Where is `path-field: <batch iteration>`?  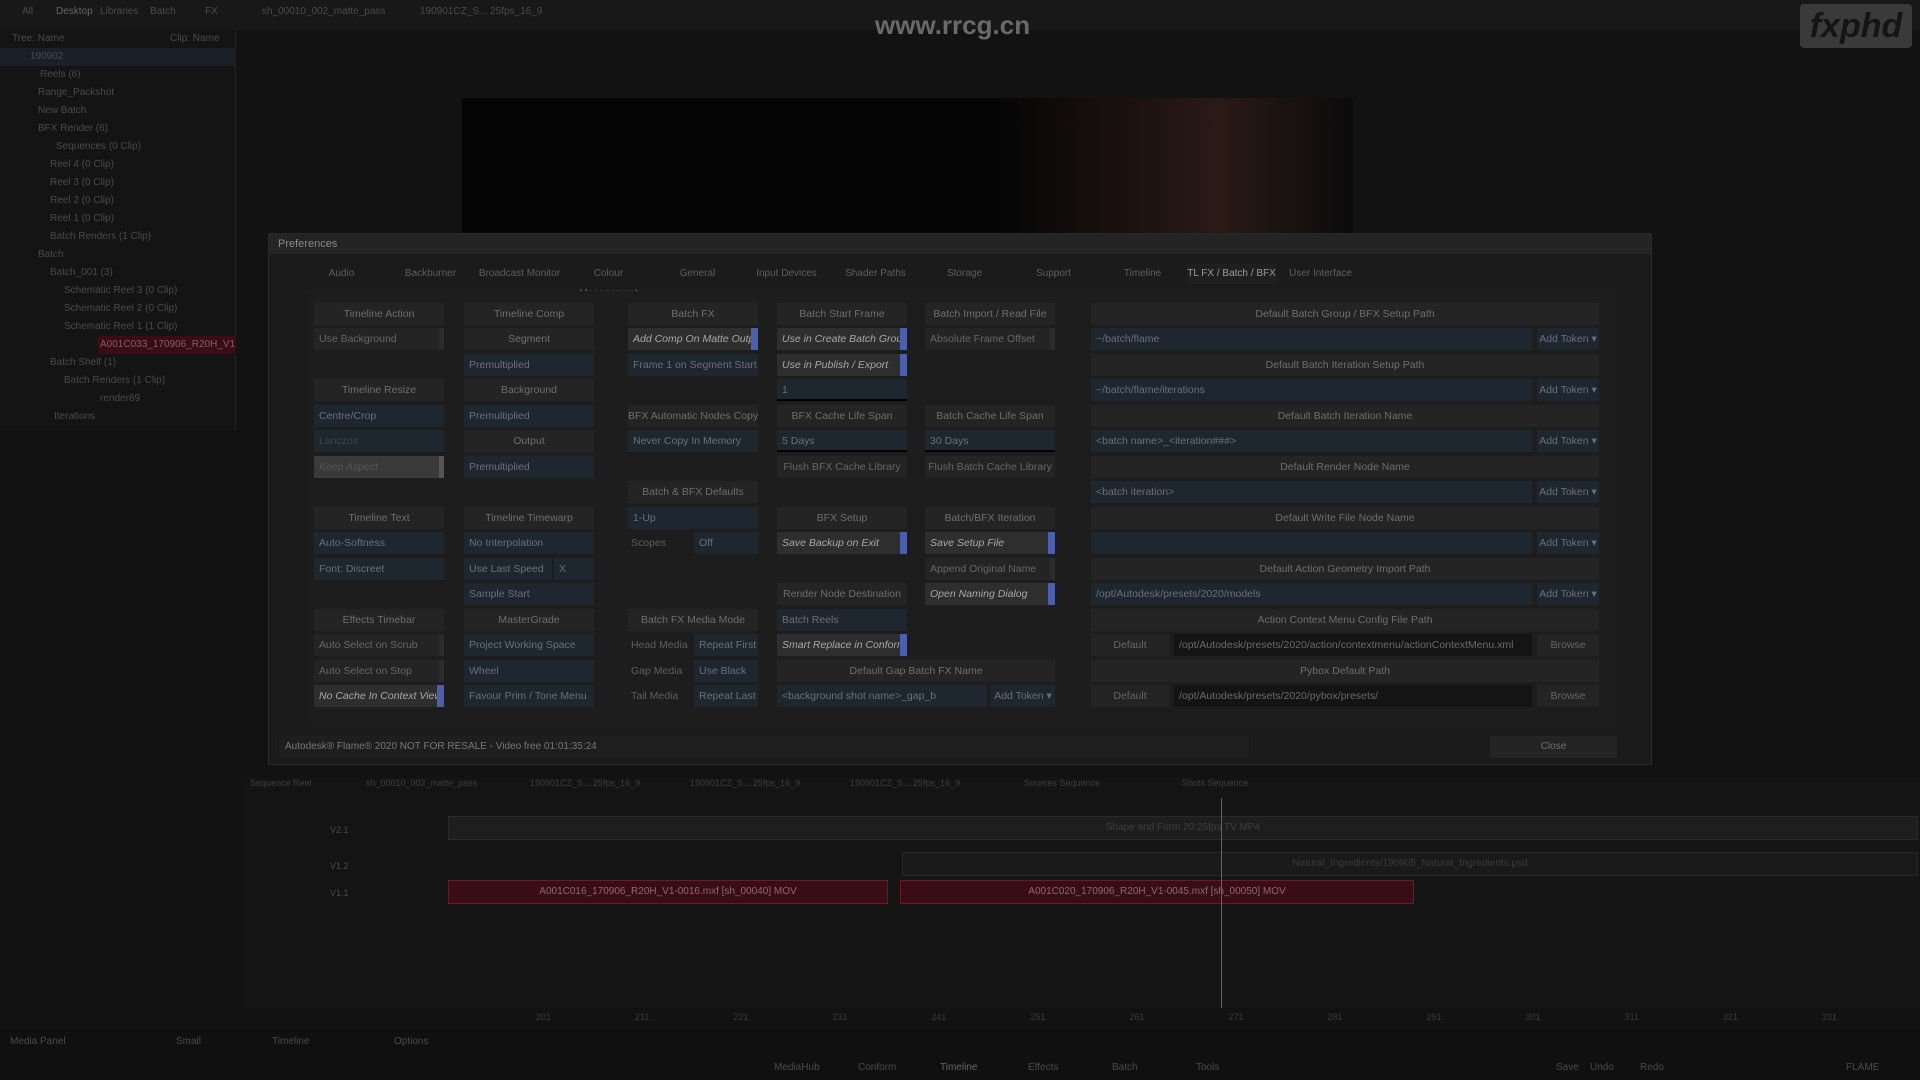 path-field: <batch iteration> is located at coordinates (1311, 492).